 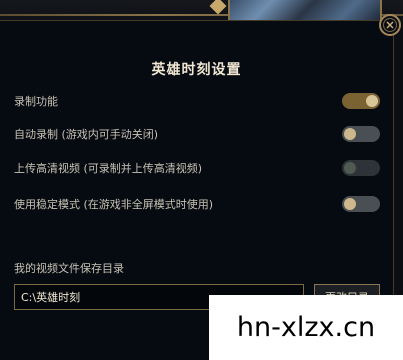 I want to click on setting-row-hd-upload: 上传高清视频 (可录制并上传高清视频), so click(x=197, y=168).